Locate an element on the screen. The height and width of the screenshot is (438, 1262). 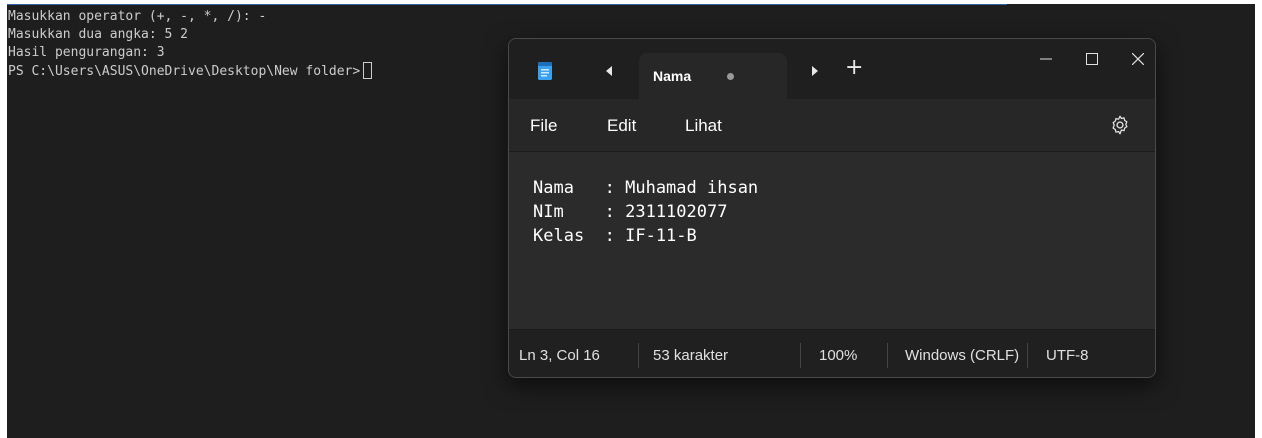
minimize-button is located at coordinates (1046, 59).